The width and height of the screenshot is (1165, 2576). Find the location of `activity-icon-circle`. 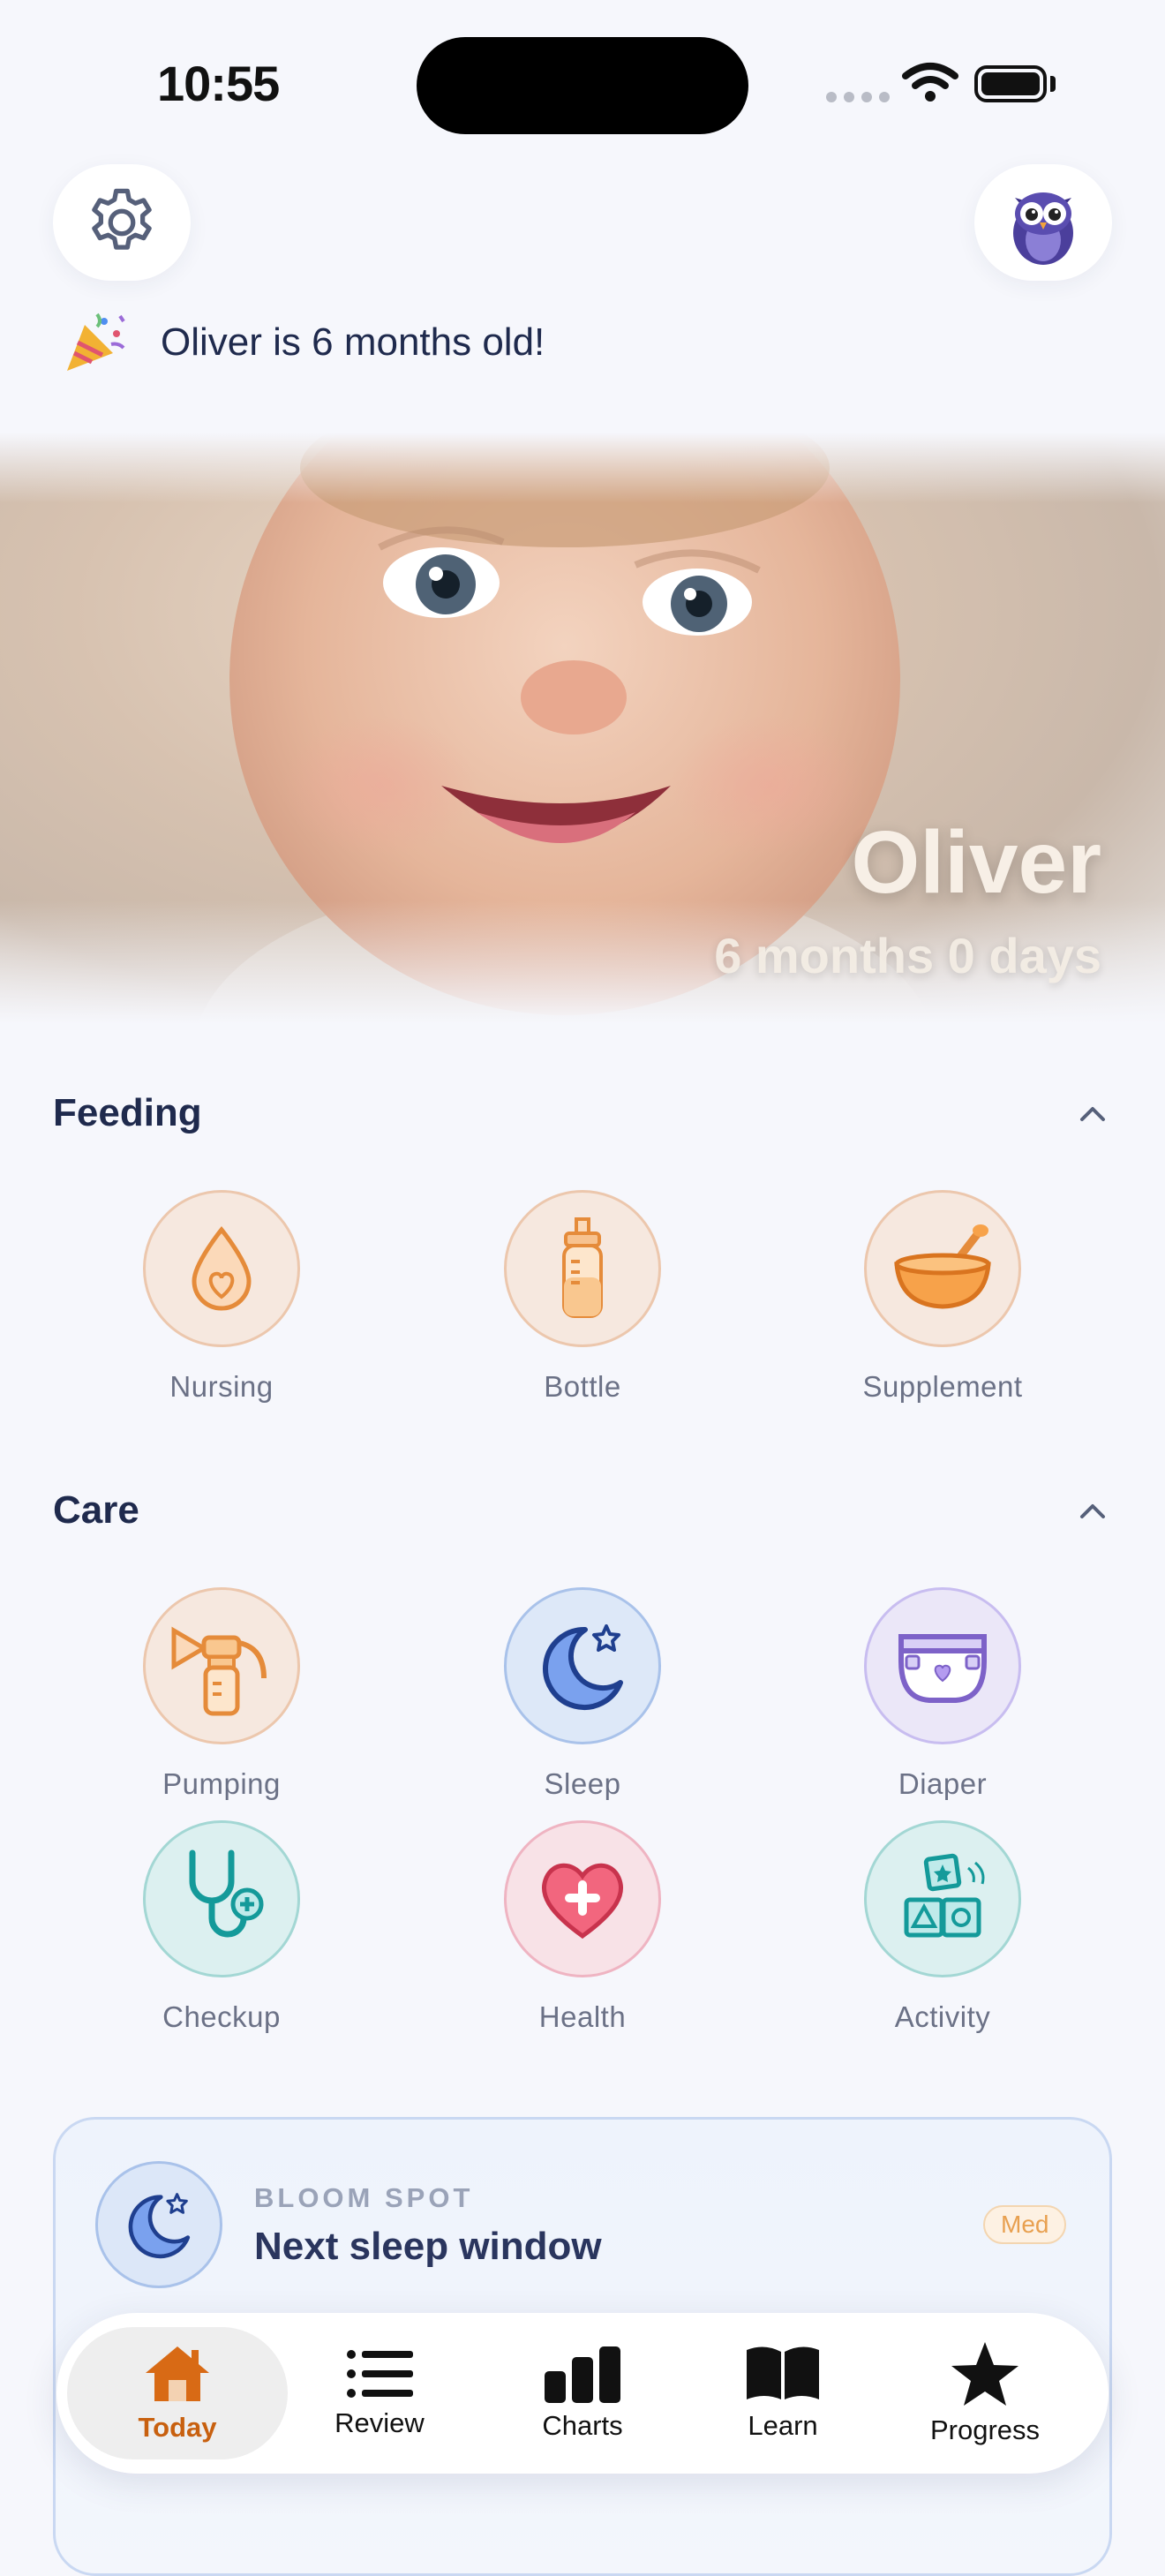

activity-icon-circle is located at coordinates (942, 1899).